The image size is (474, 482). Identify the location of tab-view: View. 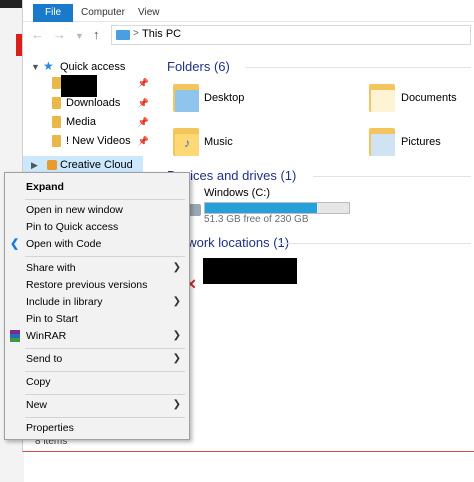
(149, 12).